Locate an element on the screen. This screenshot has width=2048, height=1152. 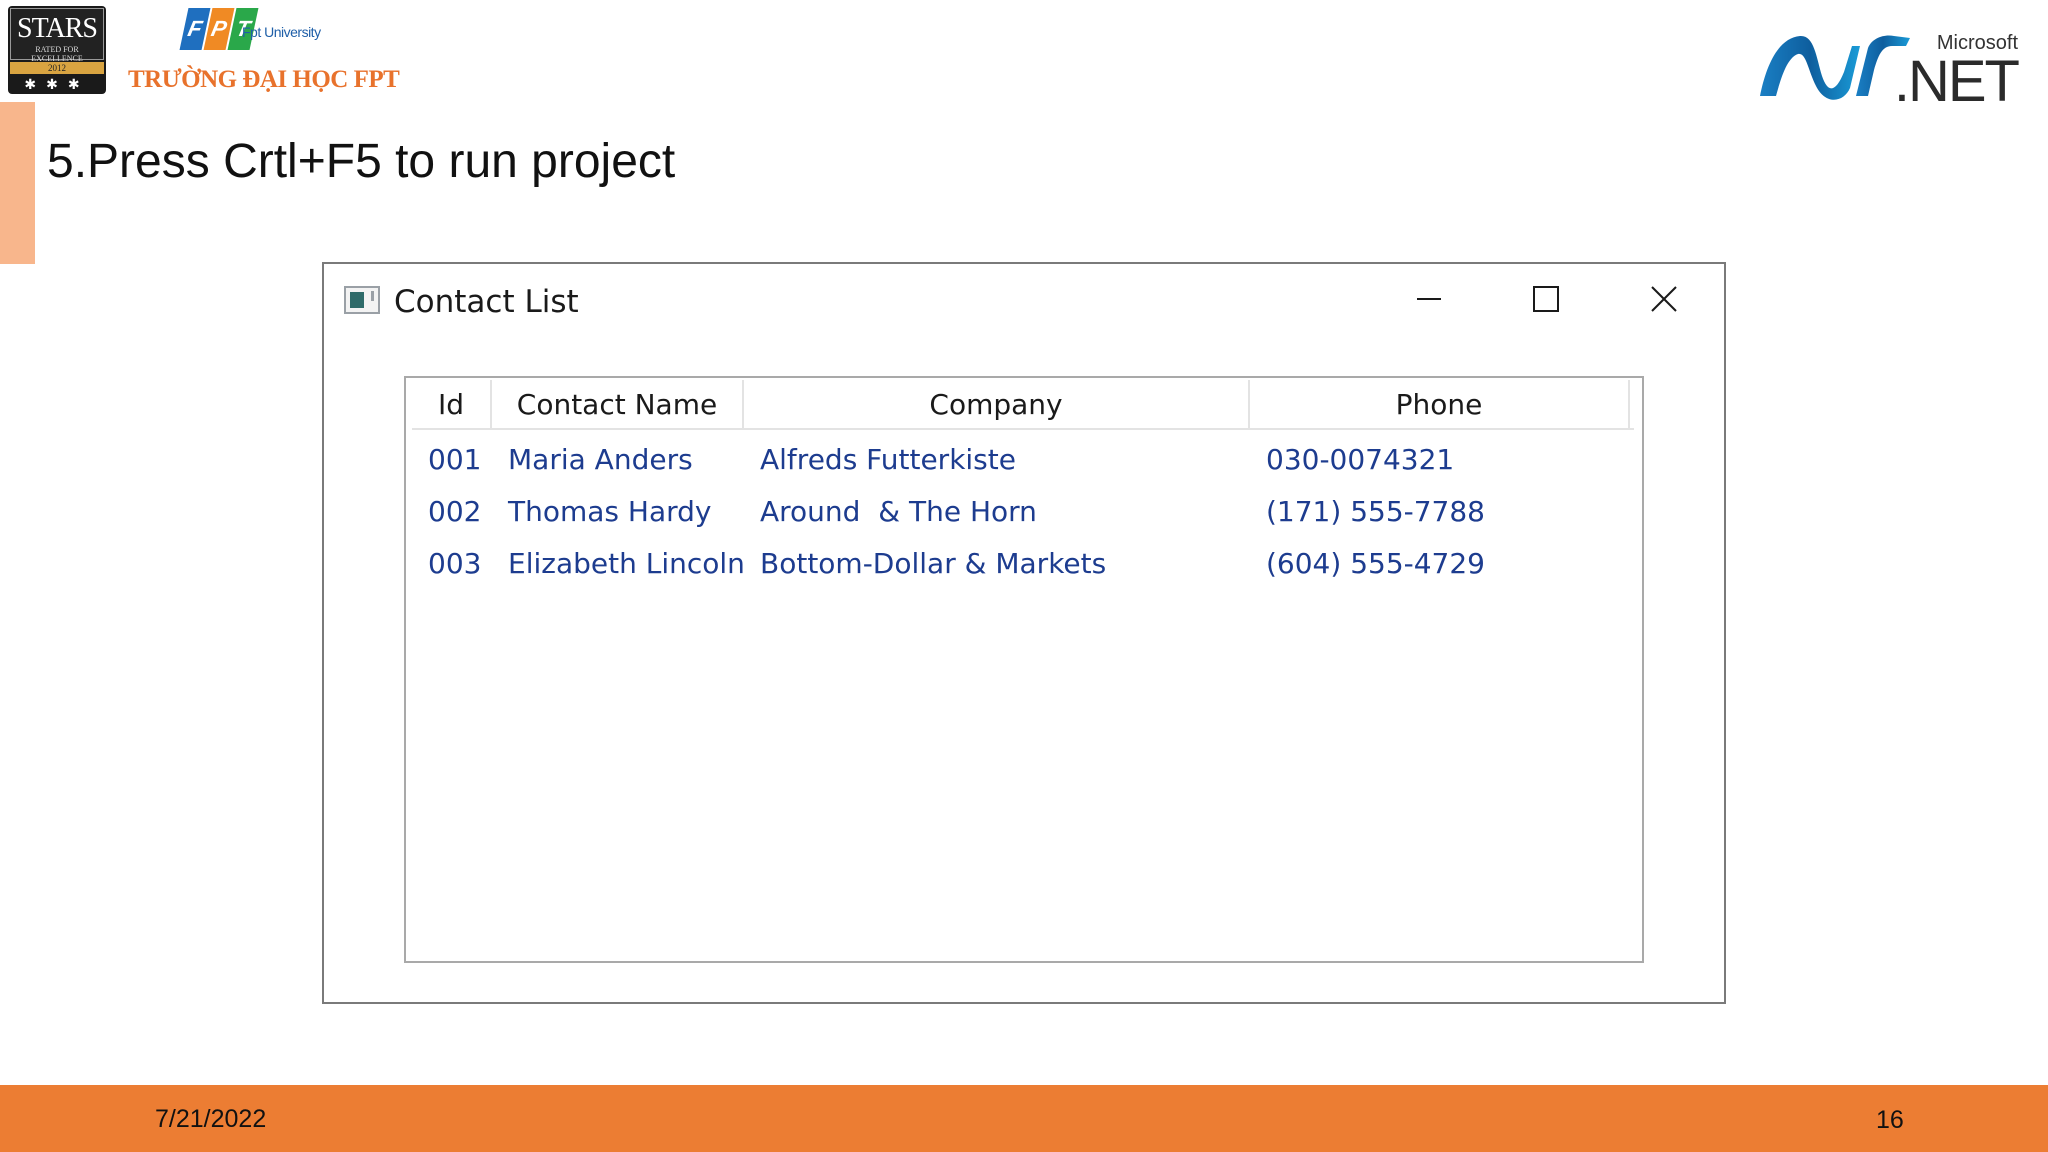
column-header-phone: Phone is located at coordinates (1440, 404).